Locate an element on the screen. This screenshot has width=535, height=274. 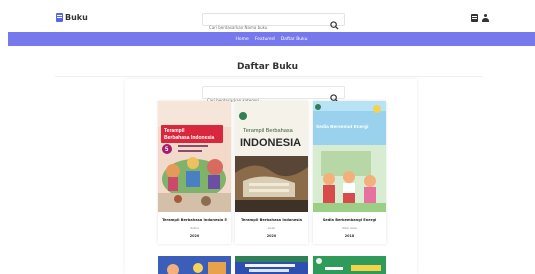
main-nav: Home Featured Daftar Buku is located at coordinates (271, 39).